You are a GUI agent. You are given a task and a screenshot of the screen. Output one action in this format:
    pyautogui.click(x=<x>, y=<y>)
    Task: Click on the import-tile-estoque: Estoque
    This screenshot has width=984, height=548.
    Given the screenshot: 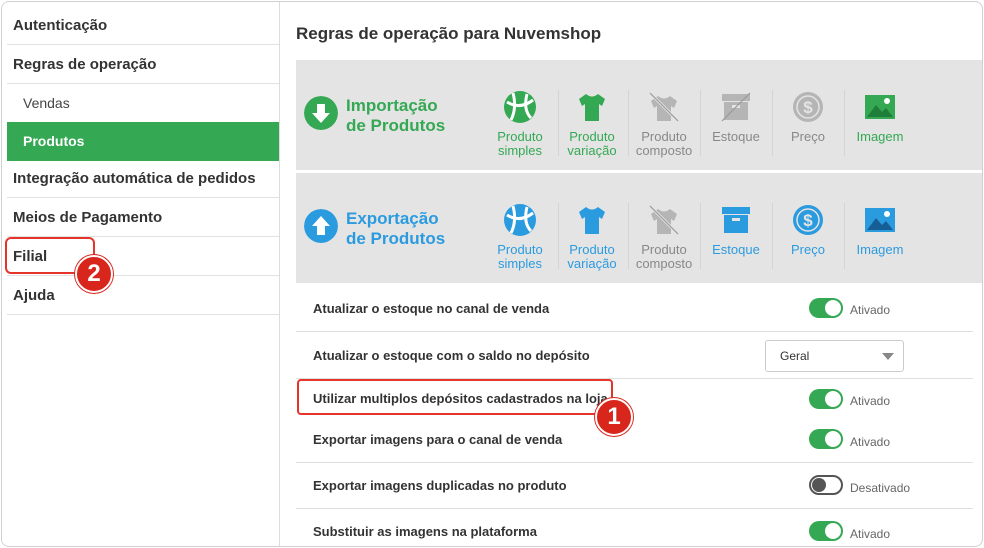 What is the action you would take?
    pyautogui.click(x=736, y=117)
    